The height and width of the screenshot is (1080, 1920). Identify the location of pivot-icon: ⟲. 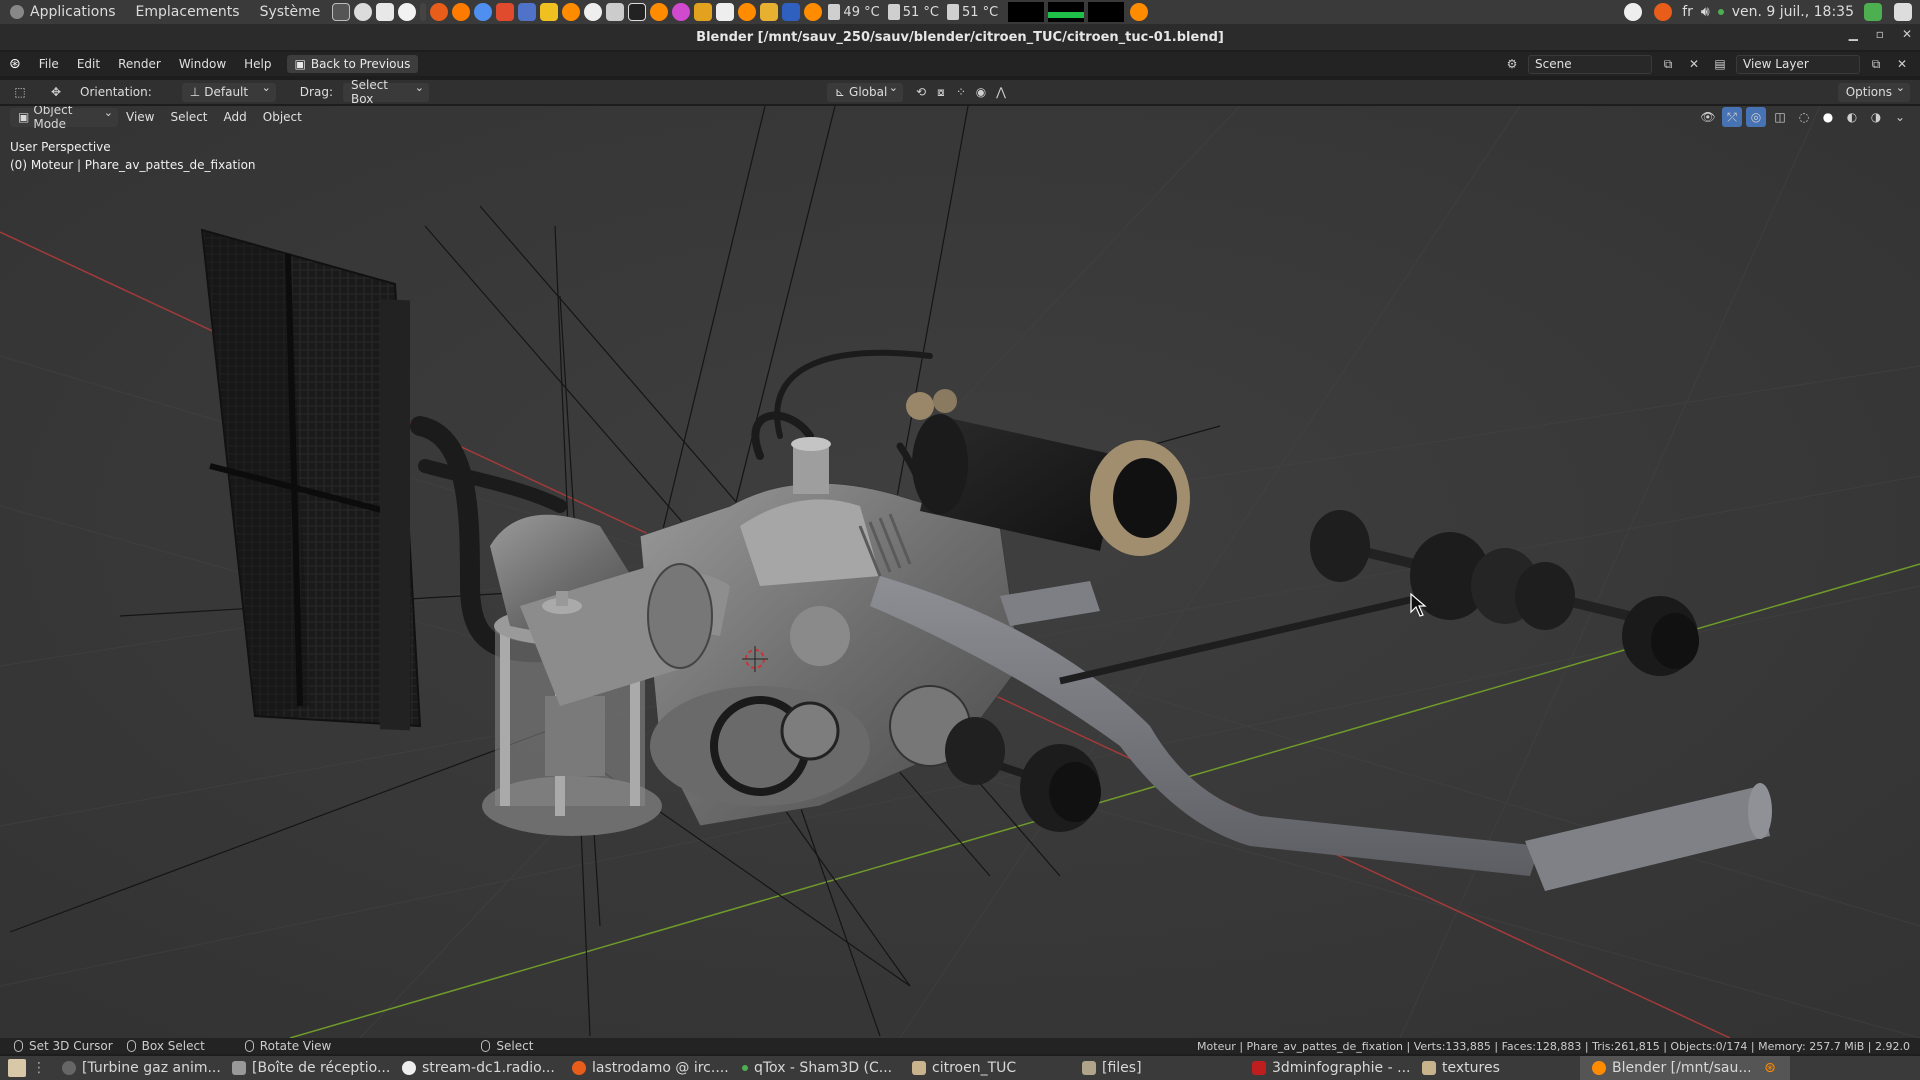
(921, 92).